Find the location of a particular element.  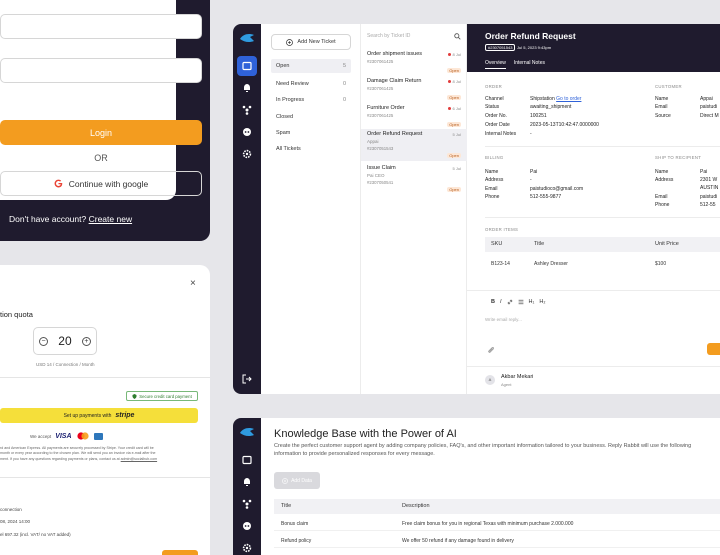

order-section-label: ORDER is located at coordinates (494, 86).